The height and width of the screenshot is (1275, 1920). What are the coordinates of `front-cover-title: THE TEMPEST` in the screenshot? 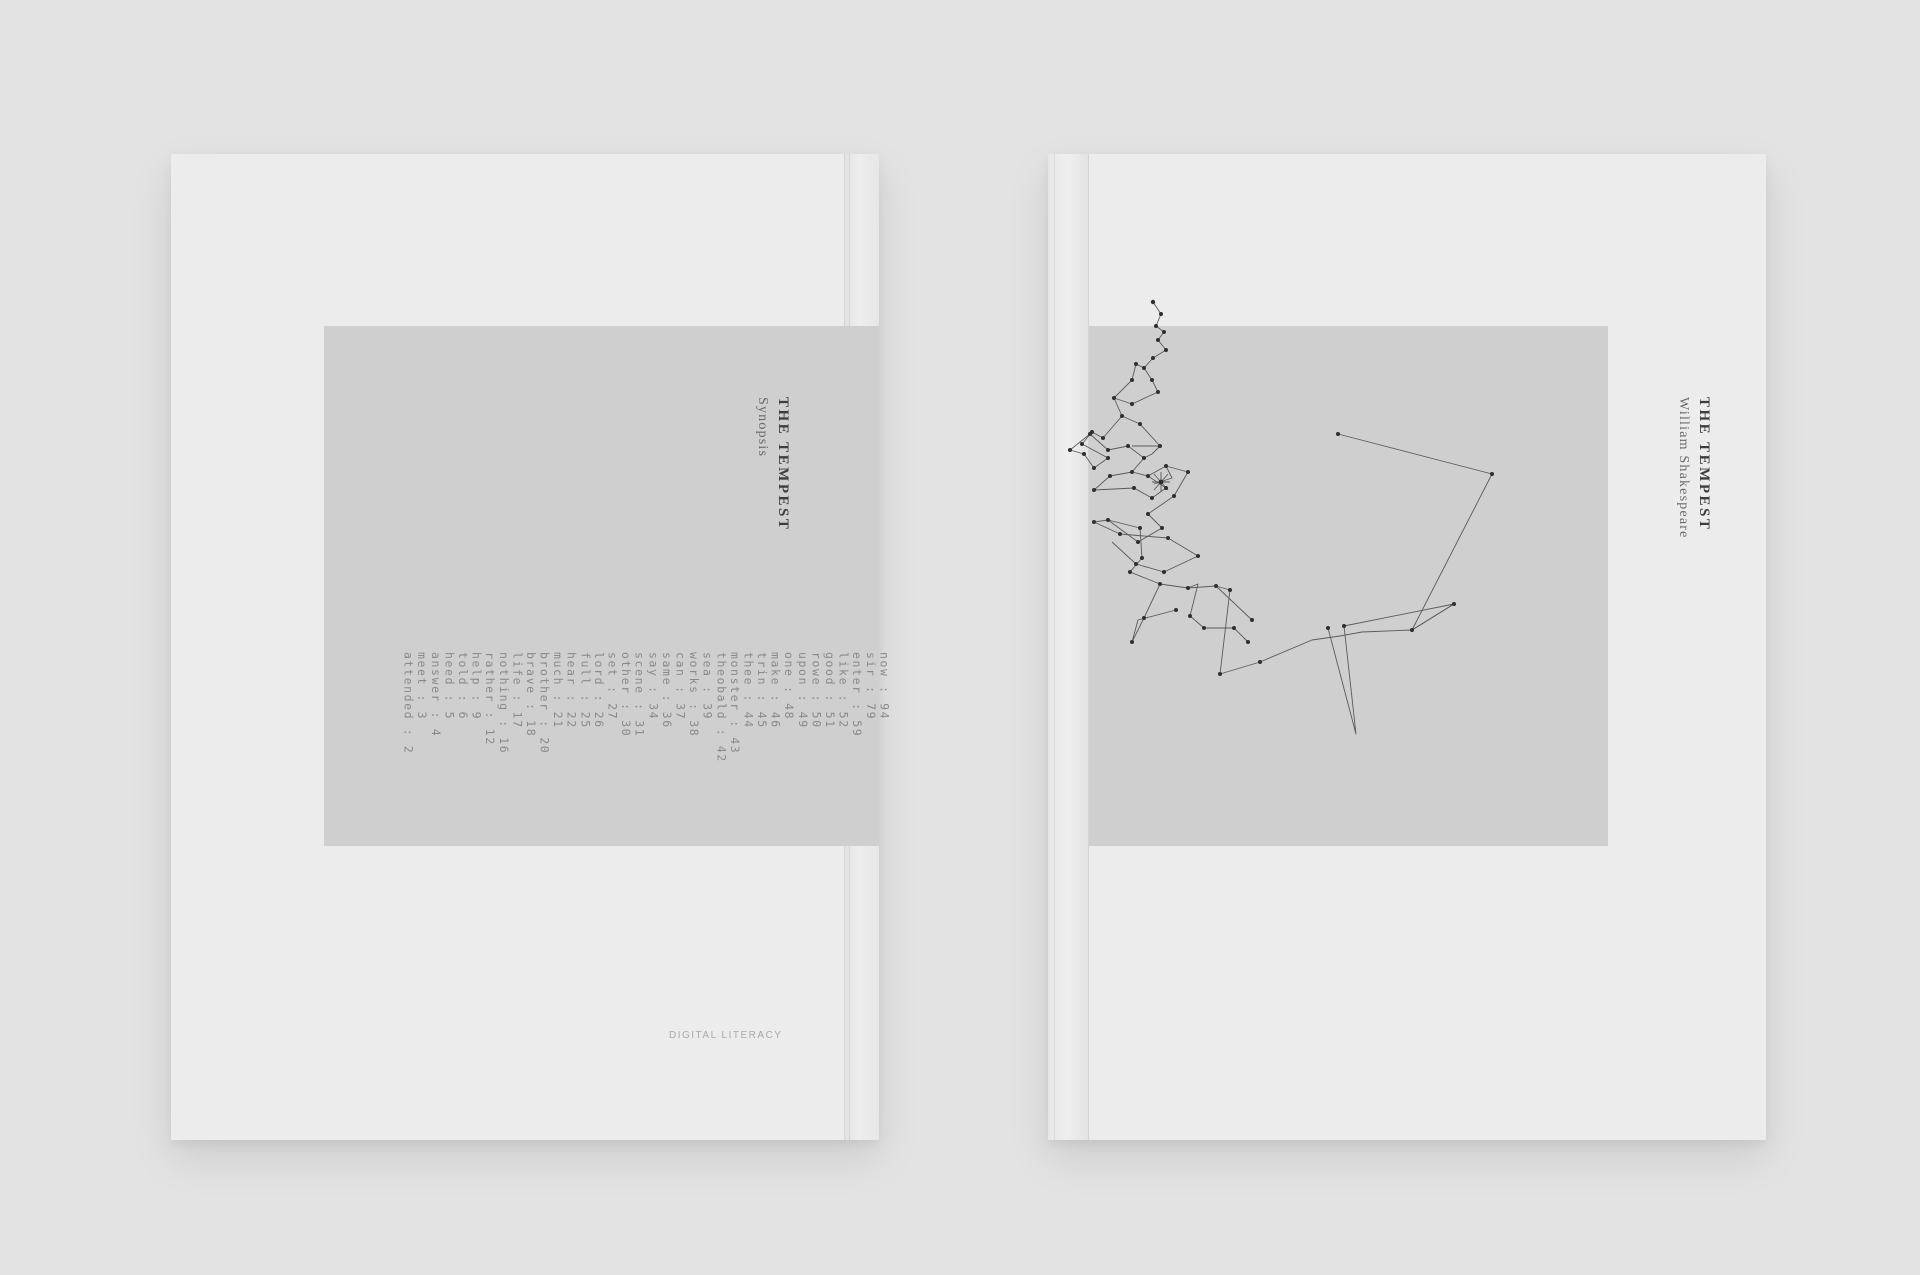 It's located at (1704, 464).